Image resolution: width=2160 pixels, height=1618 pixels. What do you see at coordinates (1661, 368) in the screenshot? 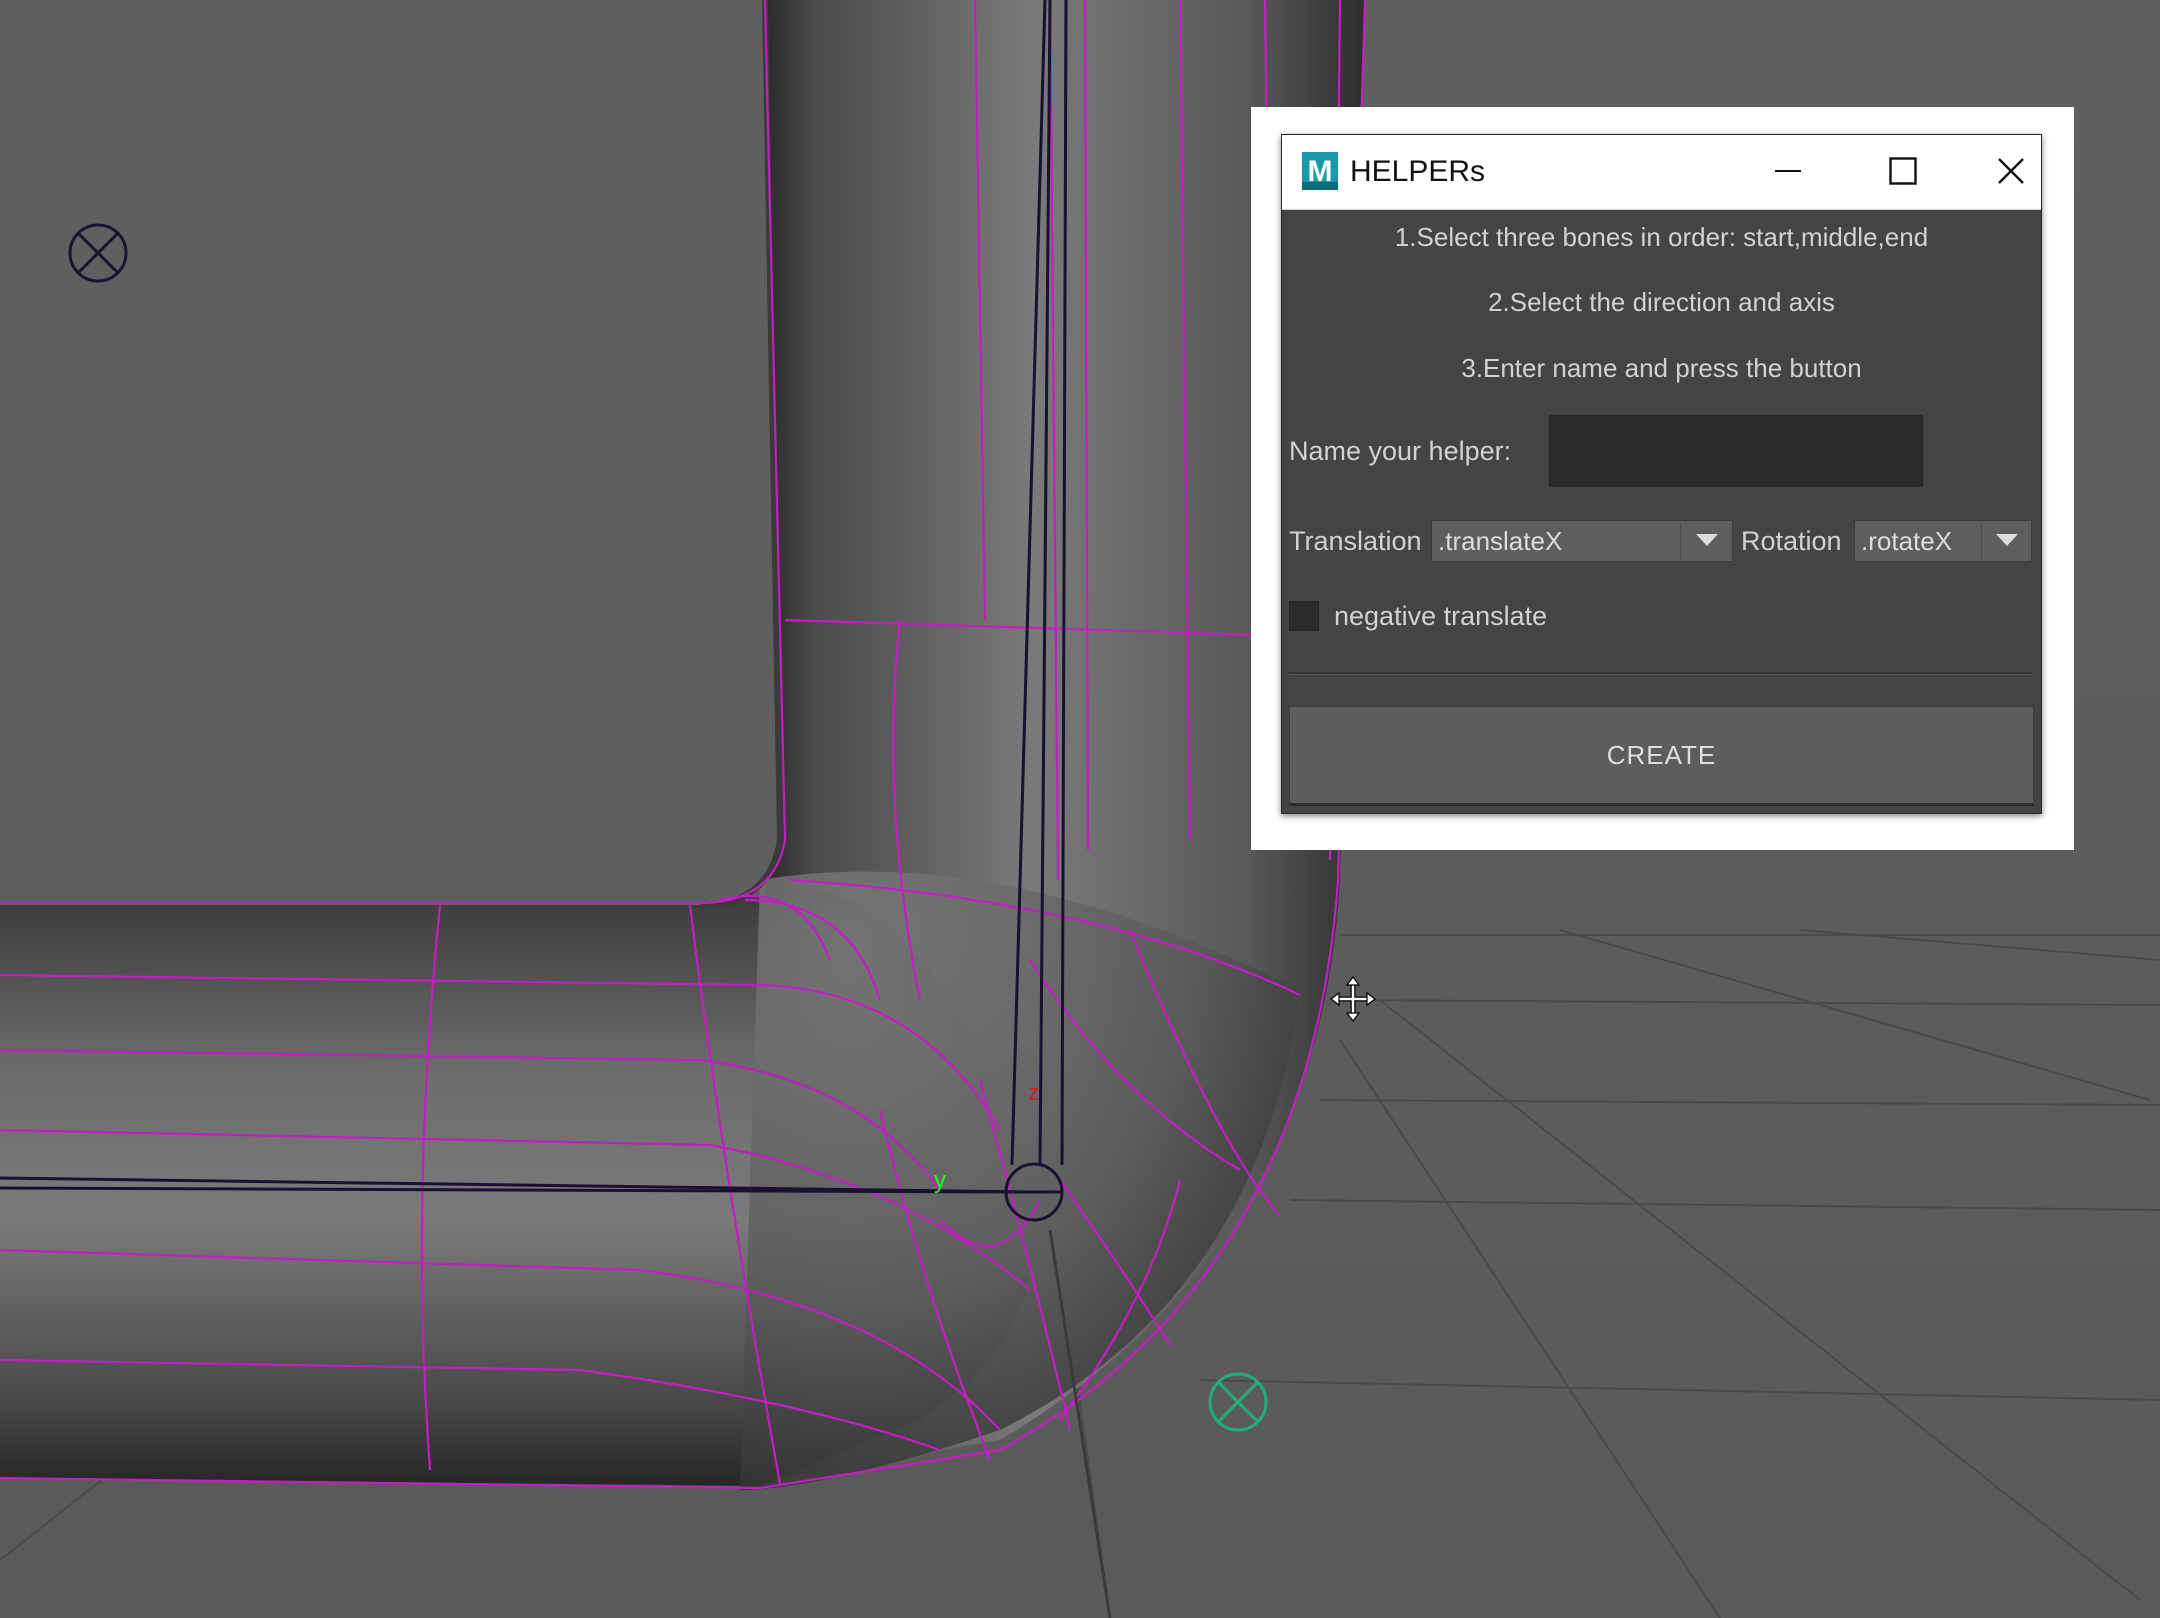
I see `instruction-step-3: 3.Enter name and press the button` at bounding box center [1661, 368].